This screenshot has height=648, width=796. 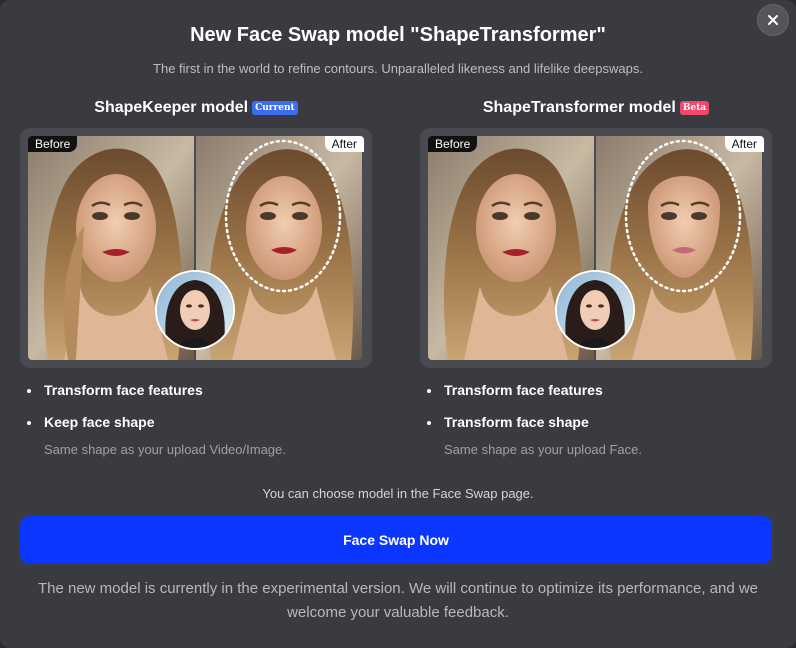 I want to click on current-badge: Current, so click(x=275, y=108).